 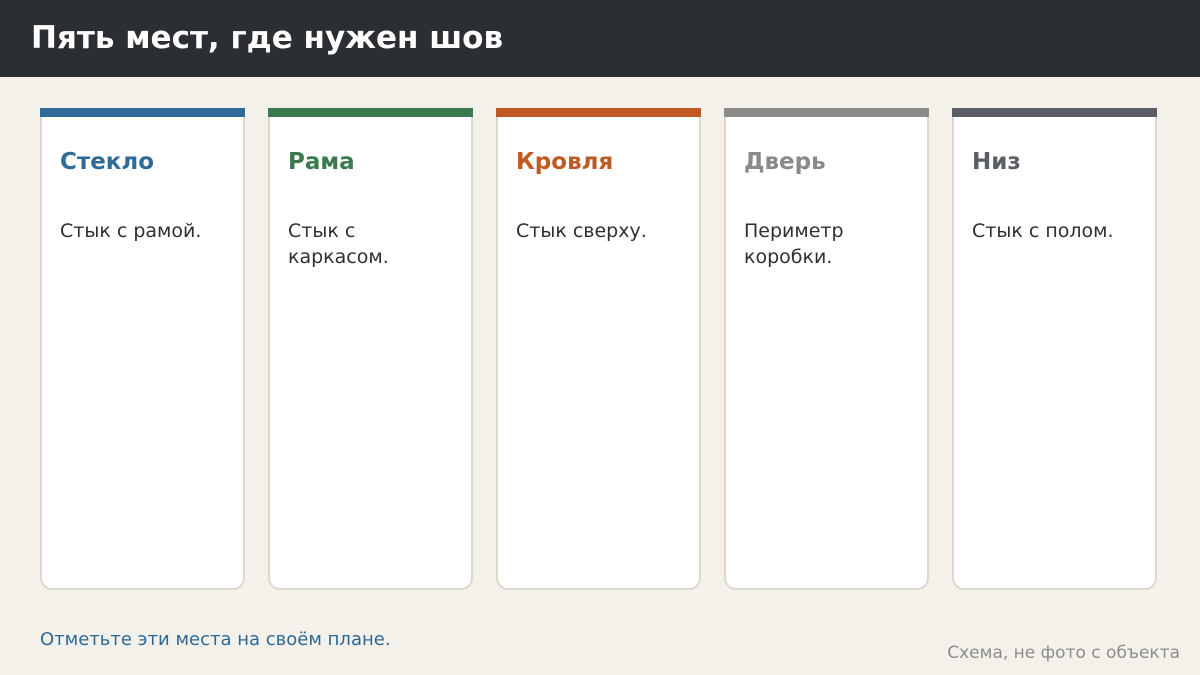 What do you see at coordinates (215, 639) in the screenshot?
I see `footer-note: Отметьте эти места на своём плане.` at bounding box center [215, 639].